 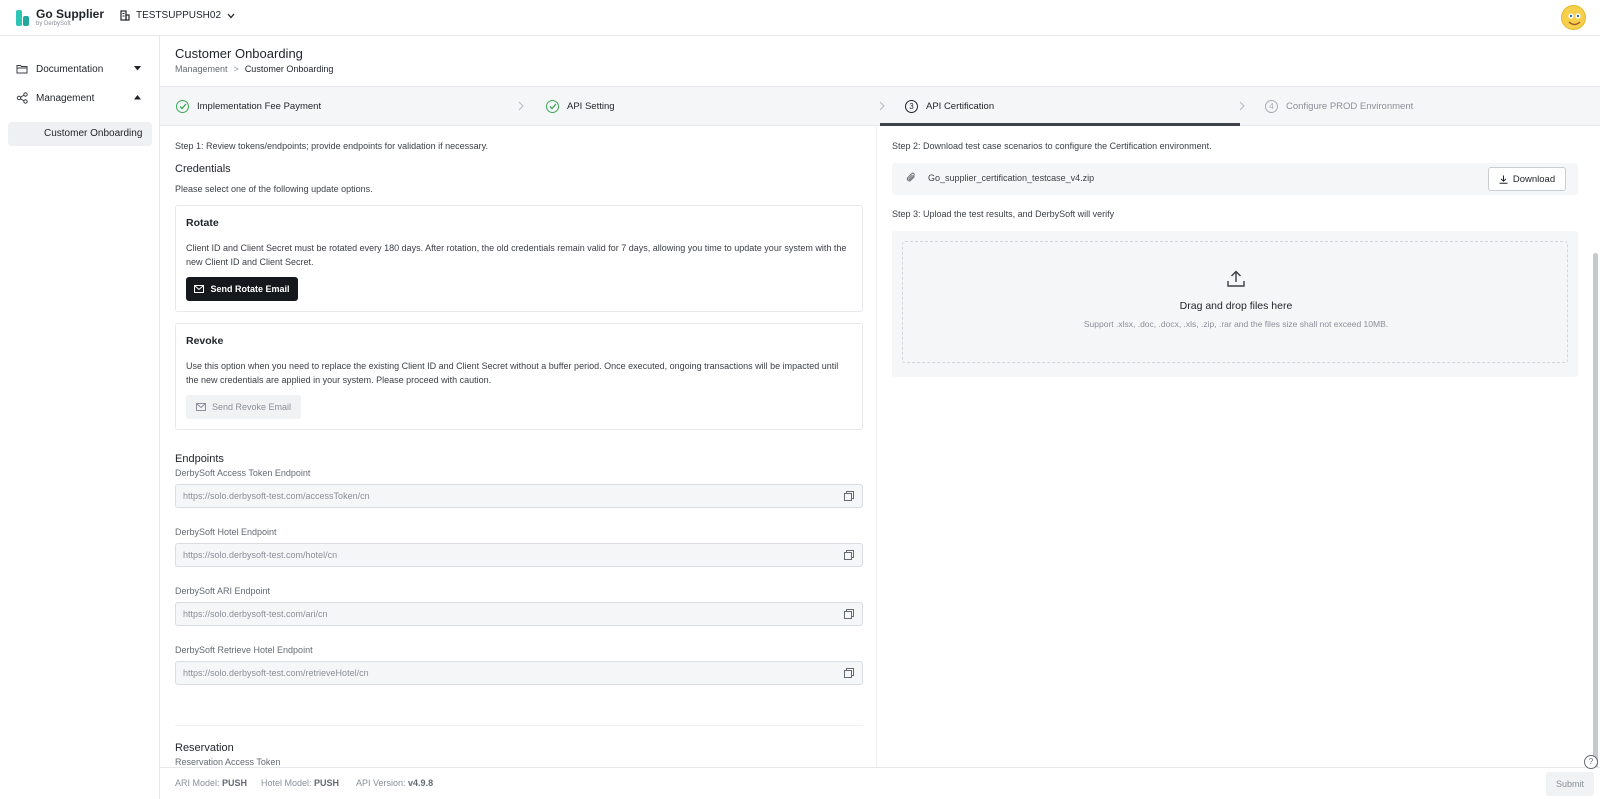 What do you see at coordinates (519, 725) in the screenshot?
I see `section-divider` at bounding box center [519, 725].